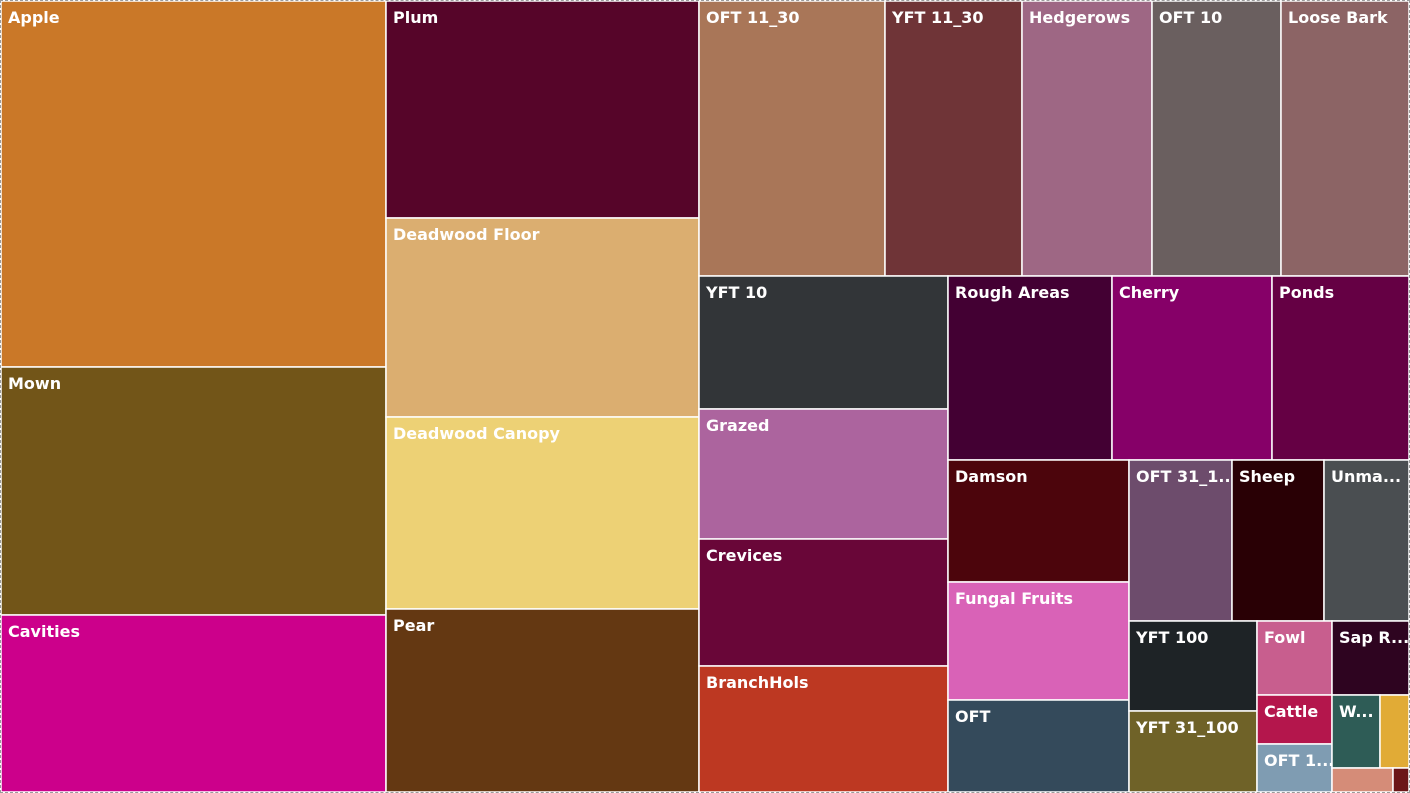 The width and height of the screenshot is (1410, 793). Describe the element at coordinates (1171, 637) in the screenshot. I see `treemap-label: YFT 100` at that location.